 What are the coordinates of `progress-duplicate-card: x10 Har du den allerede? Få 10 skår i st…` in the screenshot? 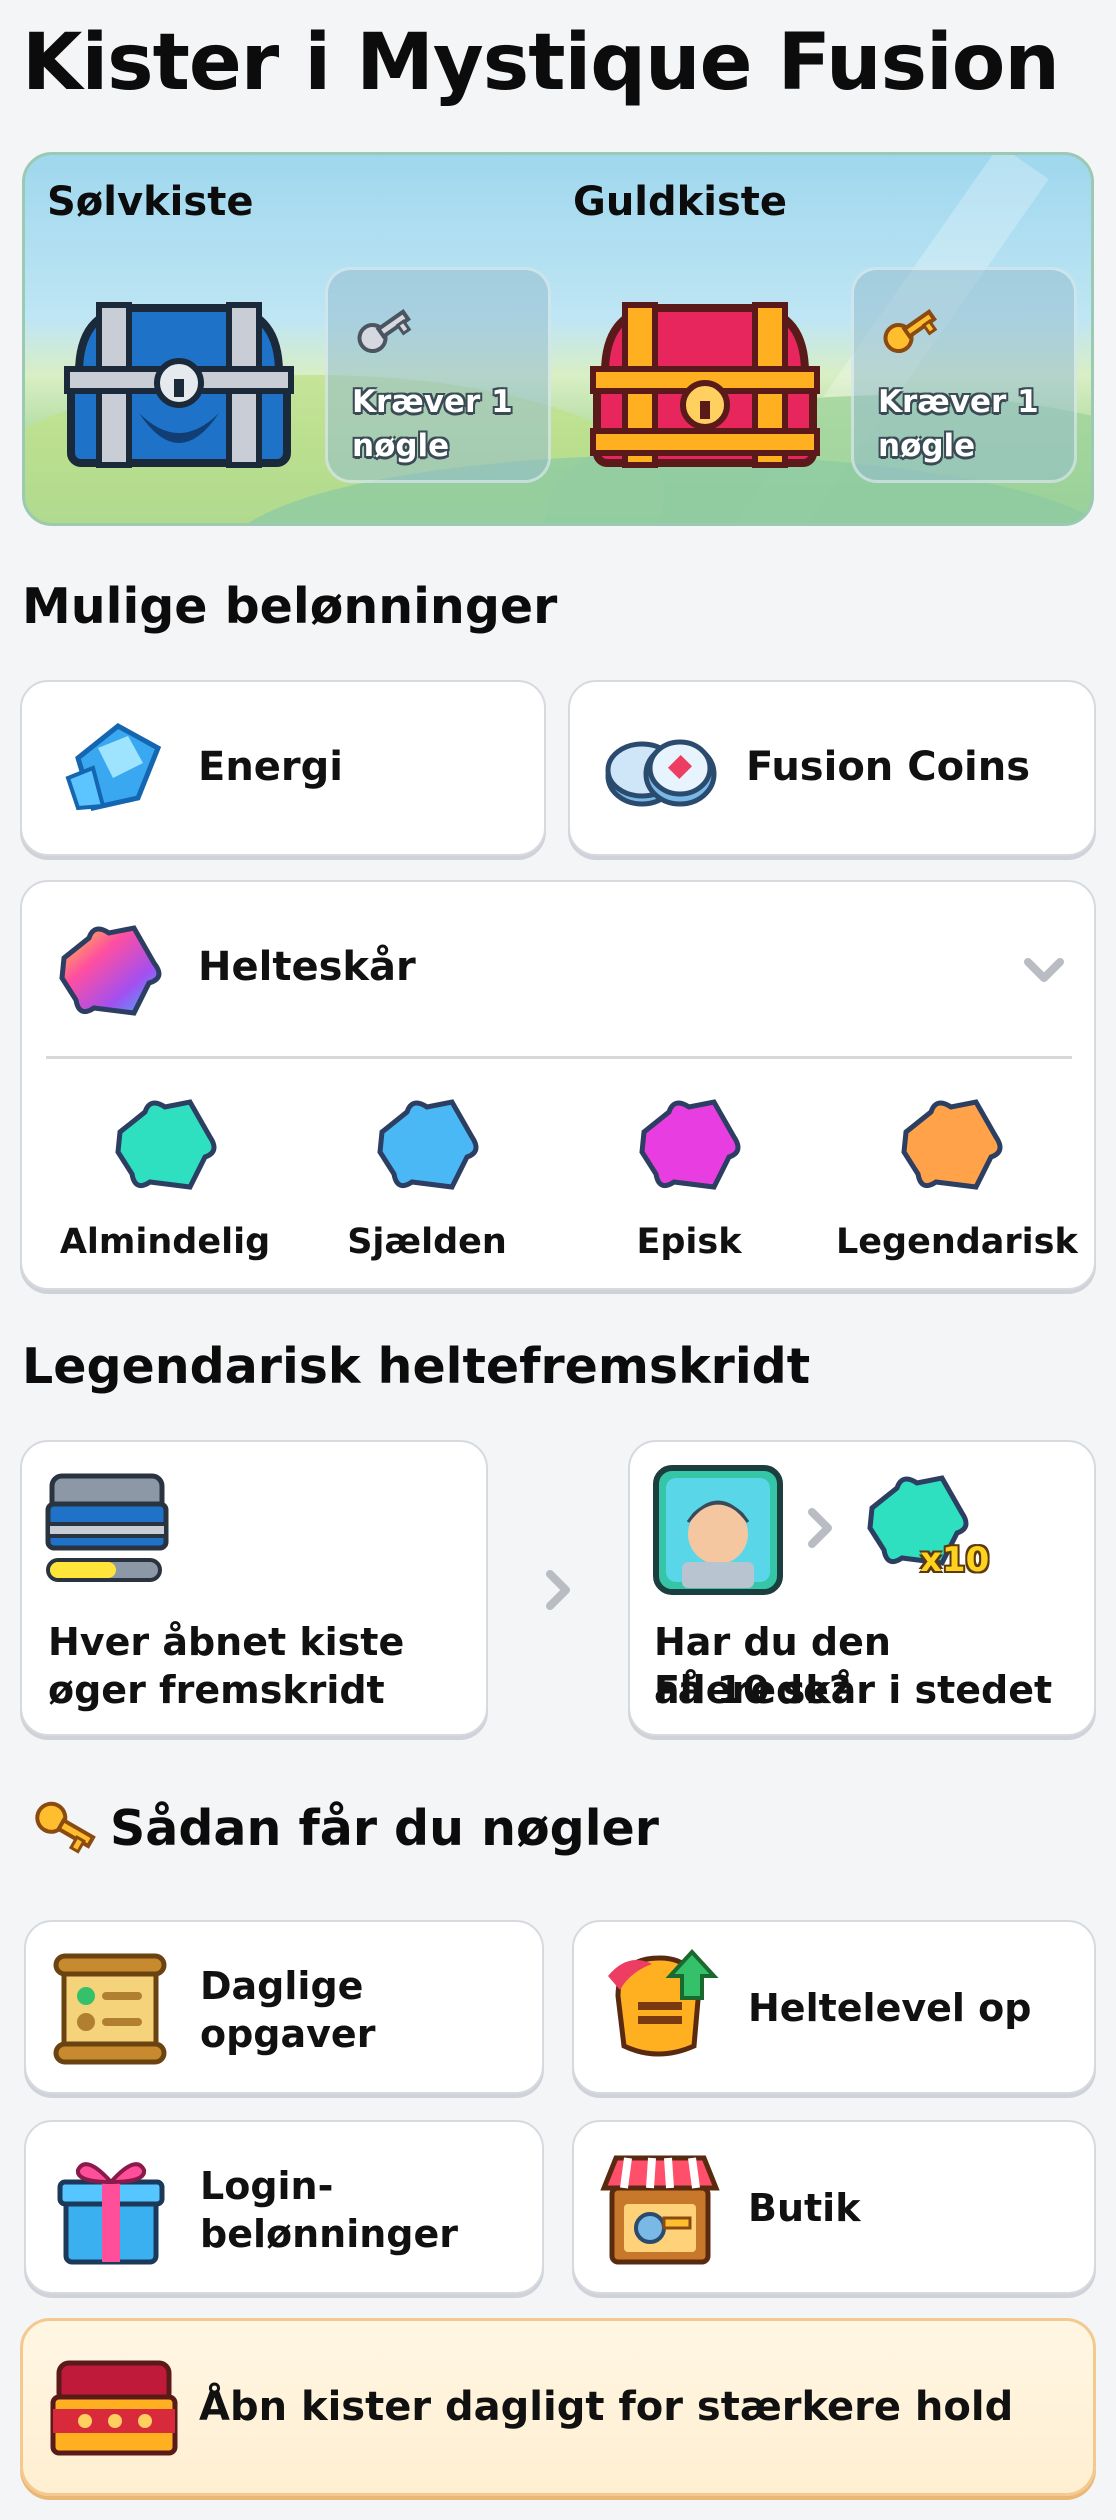 It's located at (862, 1588).